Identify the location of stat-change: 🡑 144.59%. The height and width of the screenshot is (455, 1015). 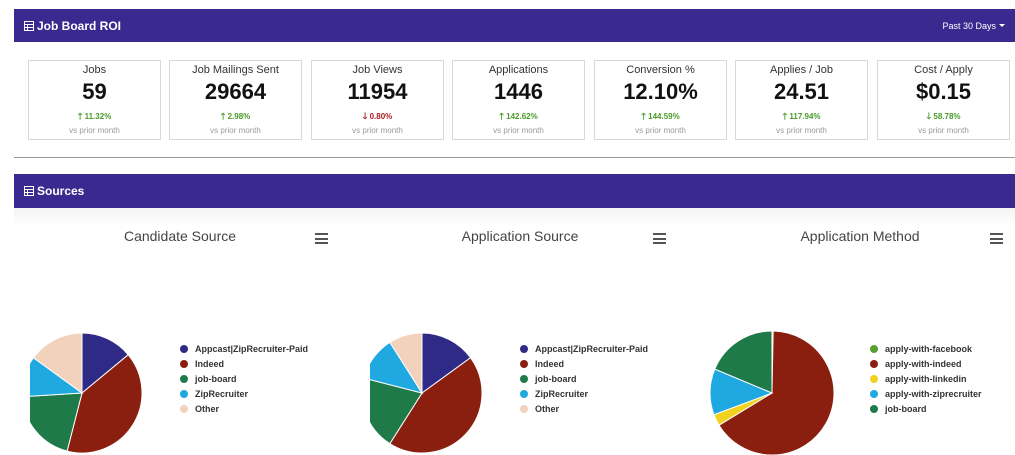
(660, 117).